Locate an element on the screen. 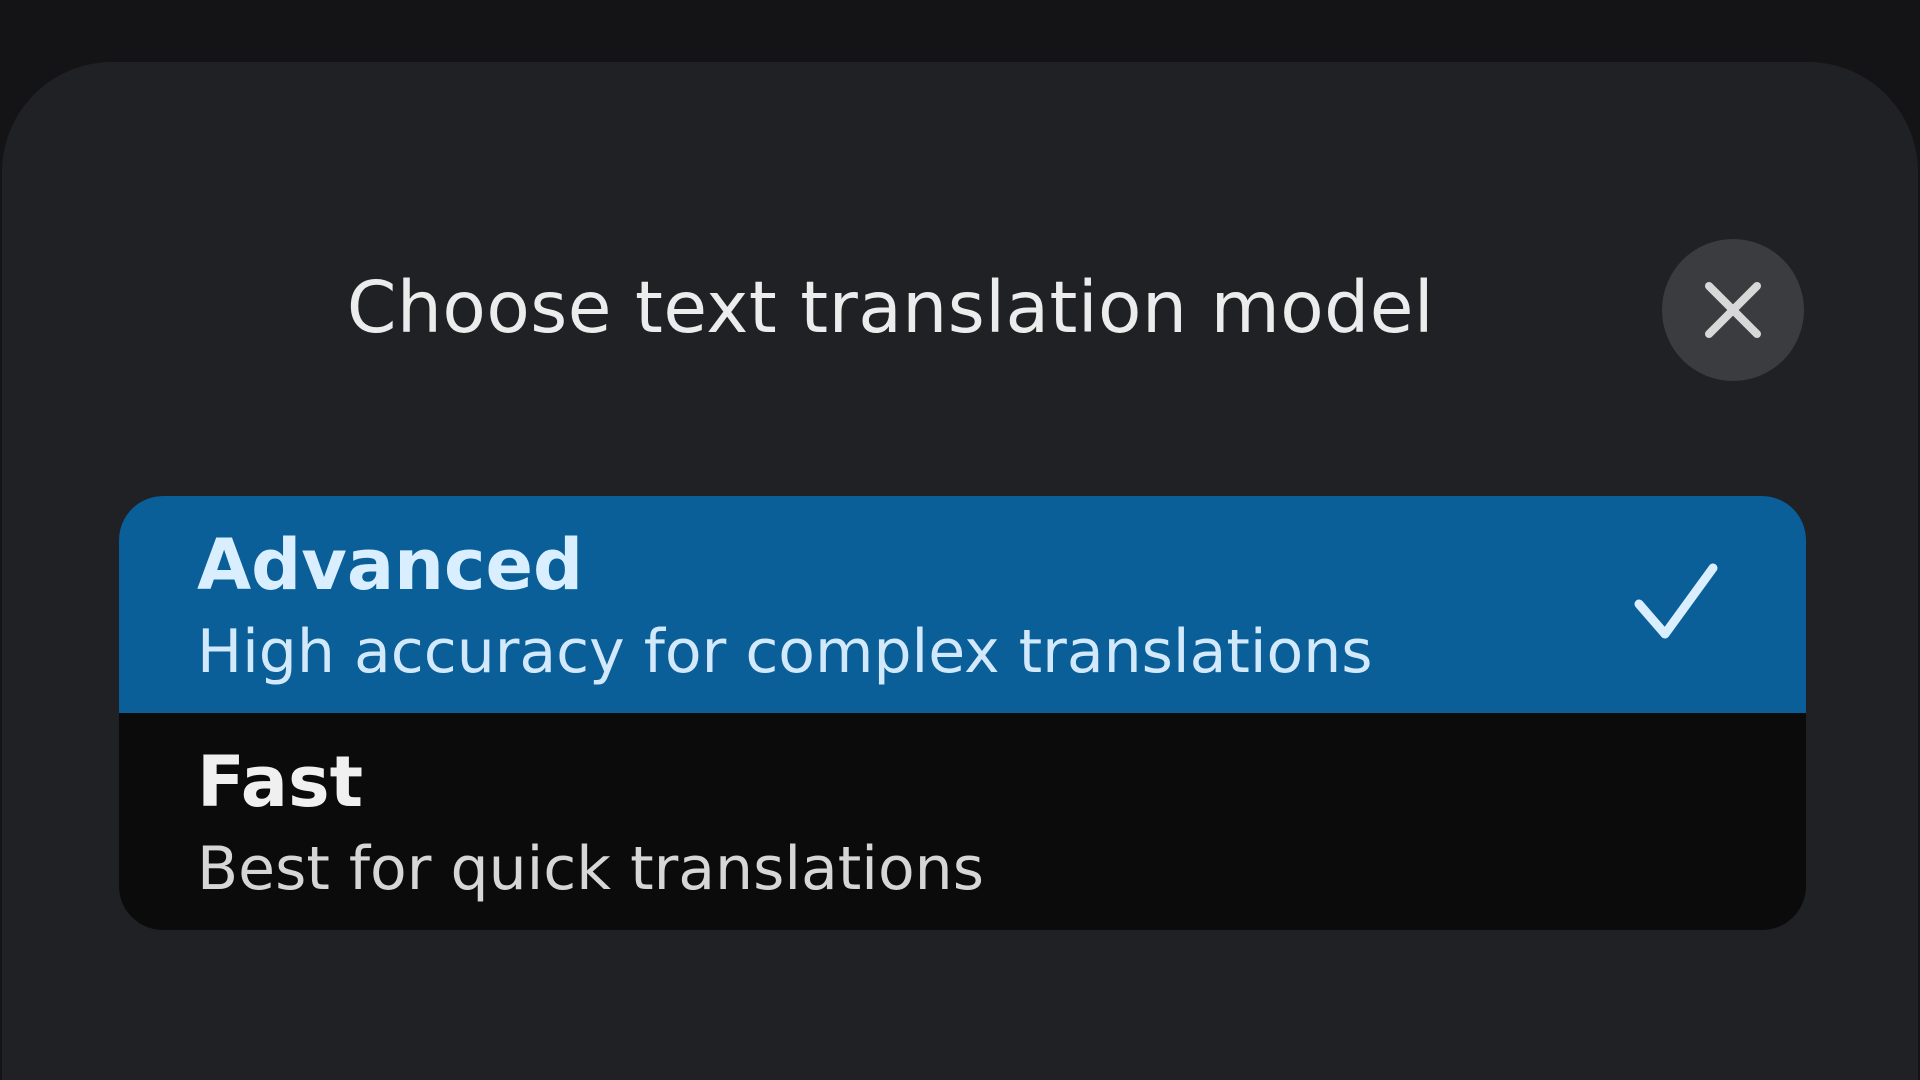 The height and width of the screenshot is (1080, 1920). checkmark-icon is located at coordinates (1676, 601).